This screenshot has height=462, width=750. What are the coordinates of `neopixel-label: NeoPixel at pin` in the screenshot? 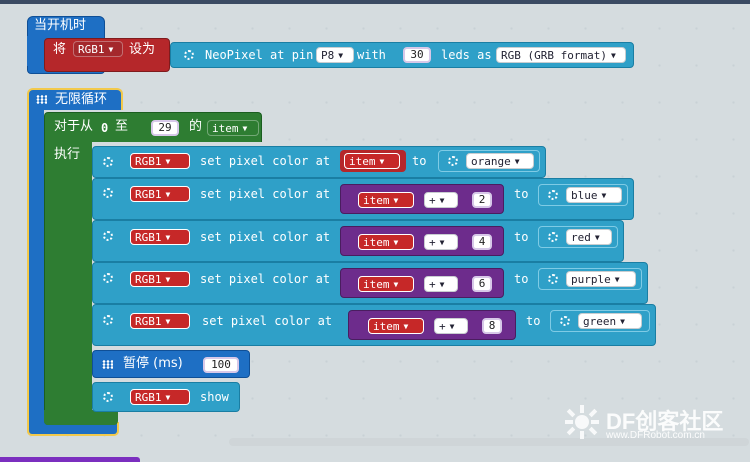 It's located at (259, 55).